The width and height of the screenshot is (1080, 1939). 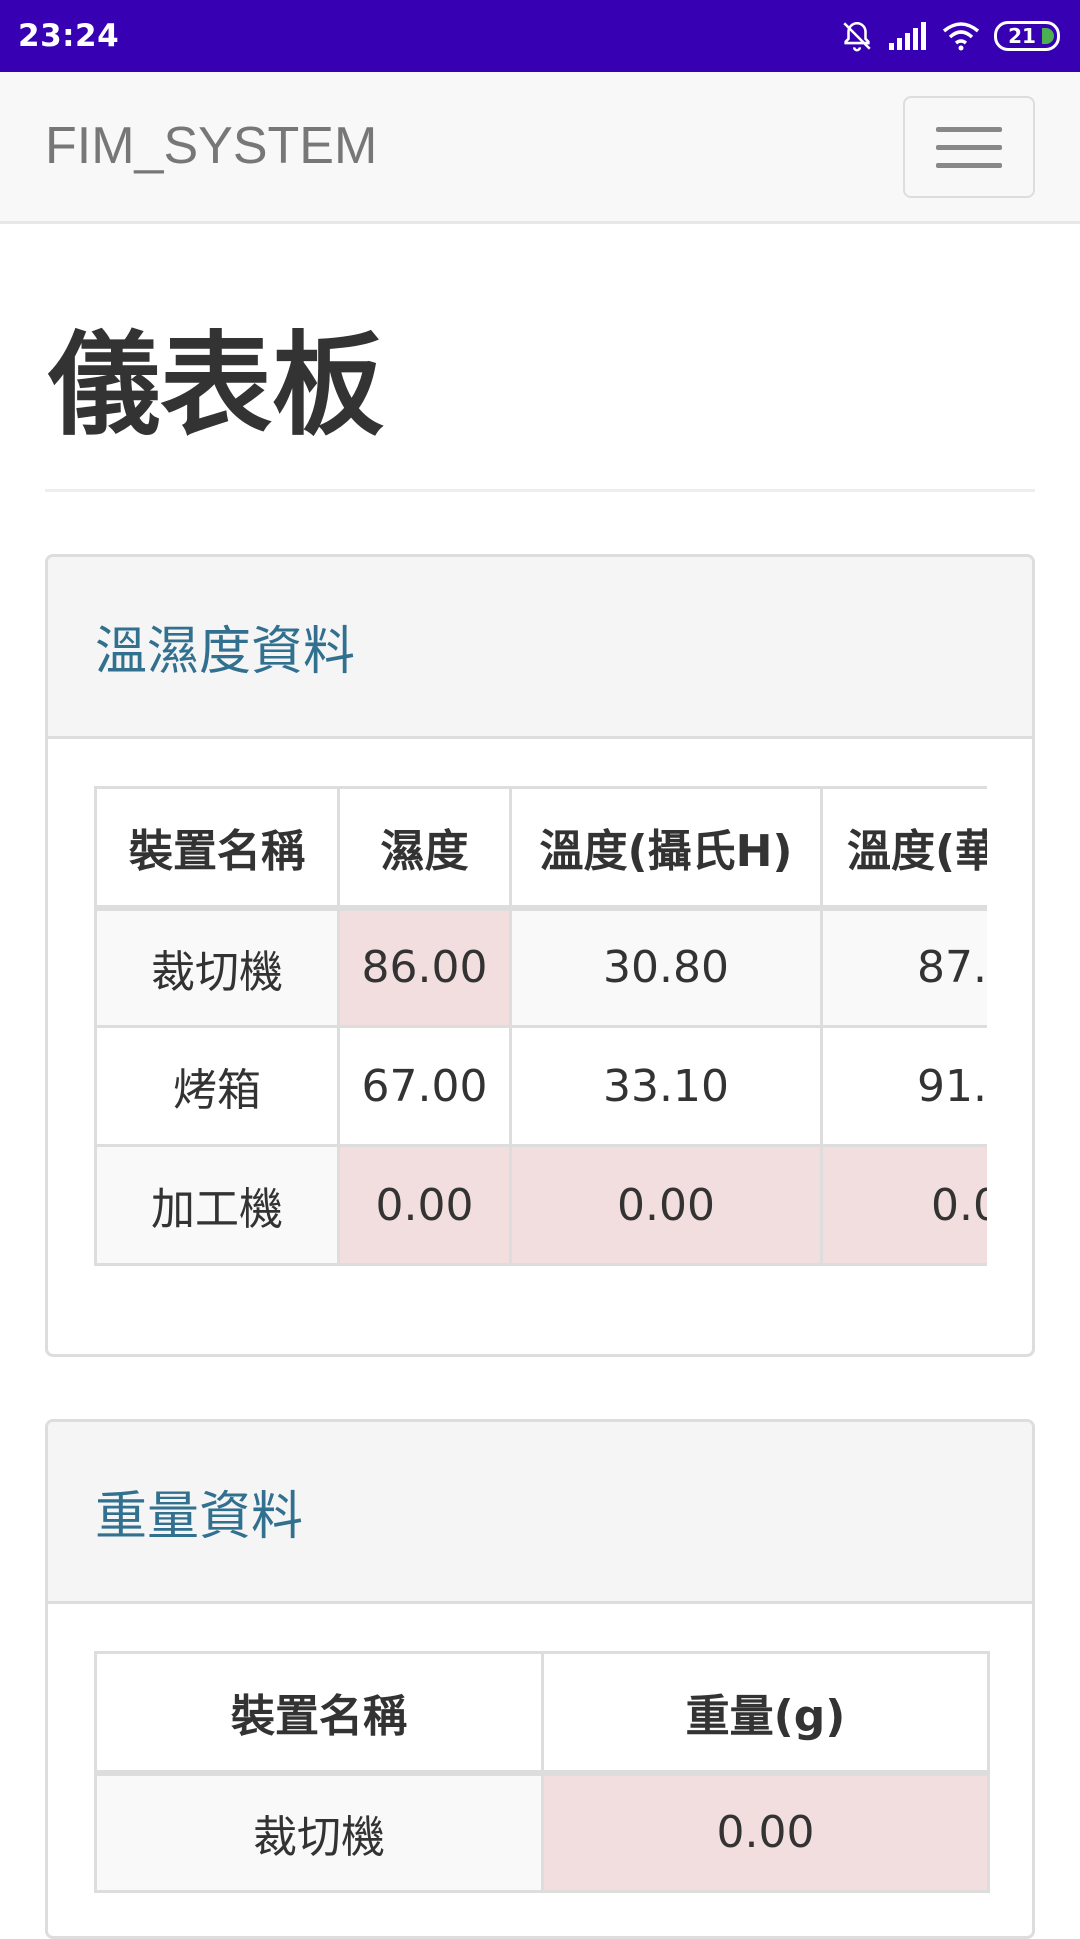 What do you see at coordinates (903, 967) in the screenshot?
I see `temp-f-cell: 87.4` at bounding box center [903, 967].